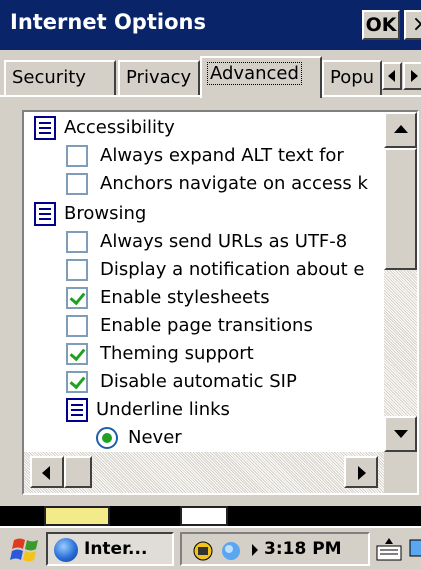 This screenshot has width=421, height=569. I want to click on tab-advanced-label: Advanced, so click(254, 73).